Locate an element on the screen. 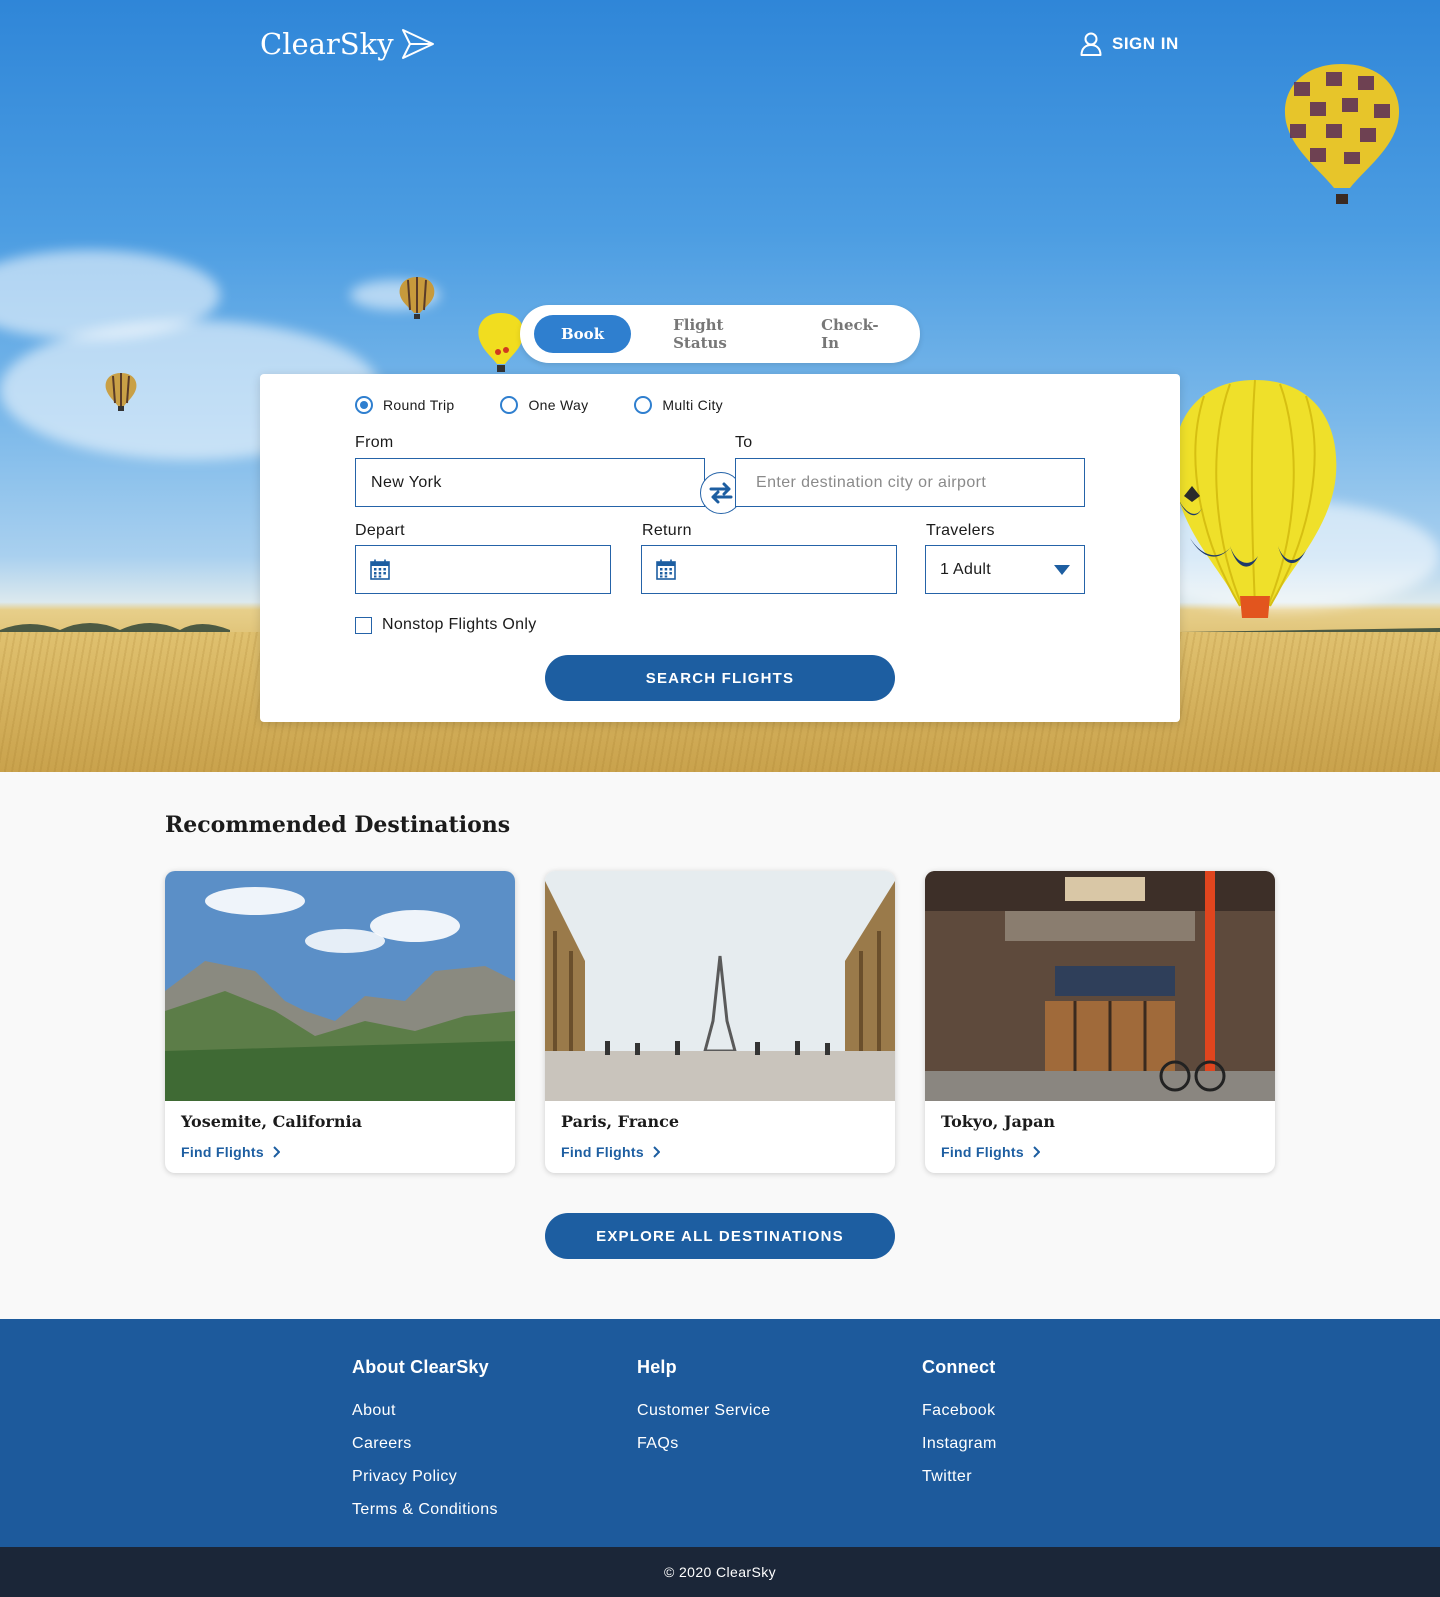 Image resolution: width=1440 pixels, height=1597 pixels. tab-book: Book is located at coordinates (583, 334).